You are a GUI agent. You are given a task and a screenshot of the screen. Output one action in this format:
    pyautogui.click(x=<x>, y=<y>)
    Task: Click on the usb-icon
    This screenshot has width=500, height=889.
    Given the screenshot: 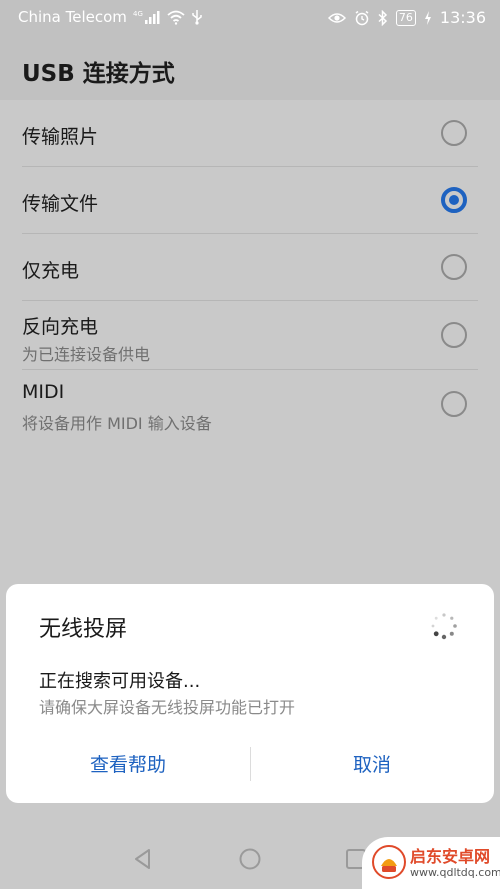 What is the action you would take?
    pyautogui.click(x=197, y=17)
    